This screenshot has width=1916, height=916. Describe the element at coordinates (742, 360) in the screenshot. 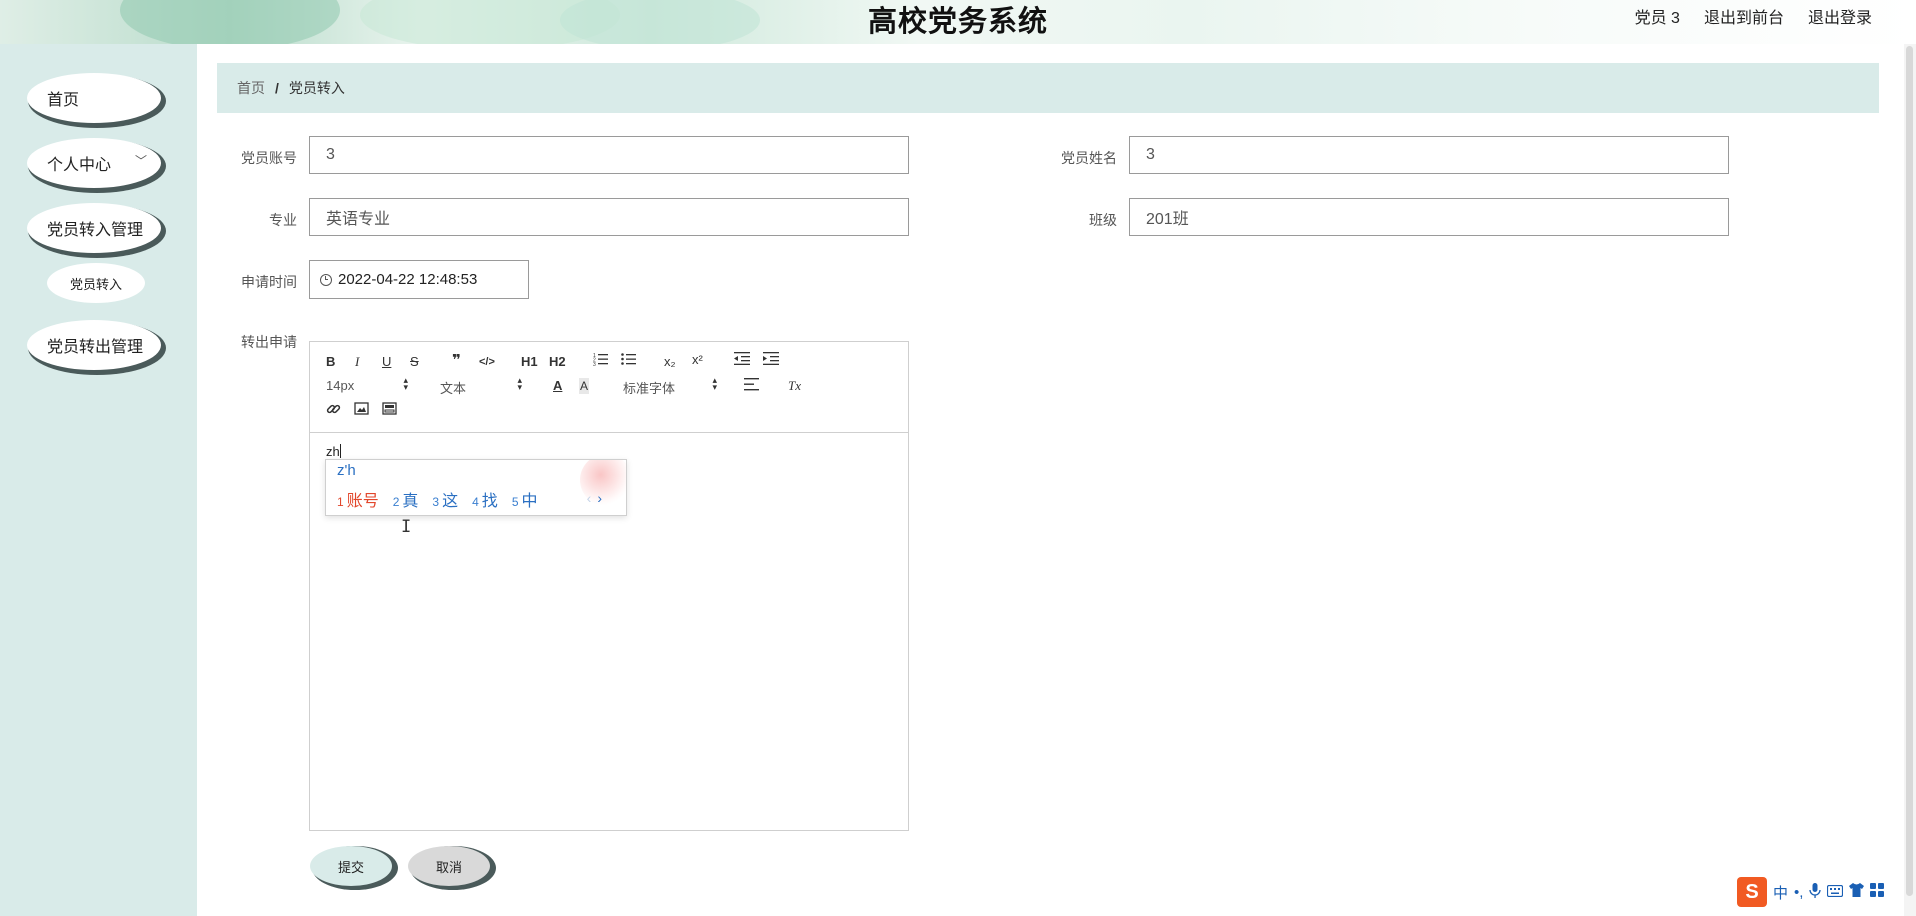

I see `outdent-icon` at that location.